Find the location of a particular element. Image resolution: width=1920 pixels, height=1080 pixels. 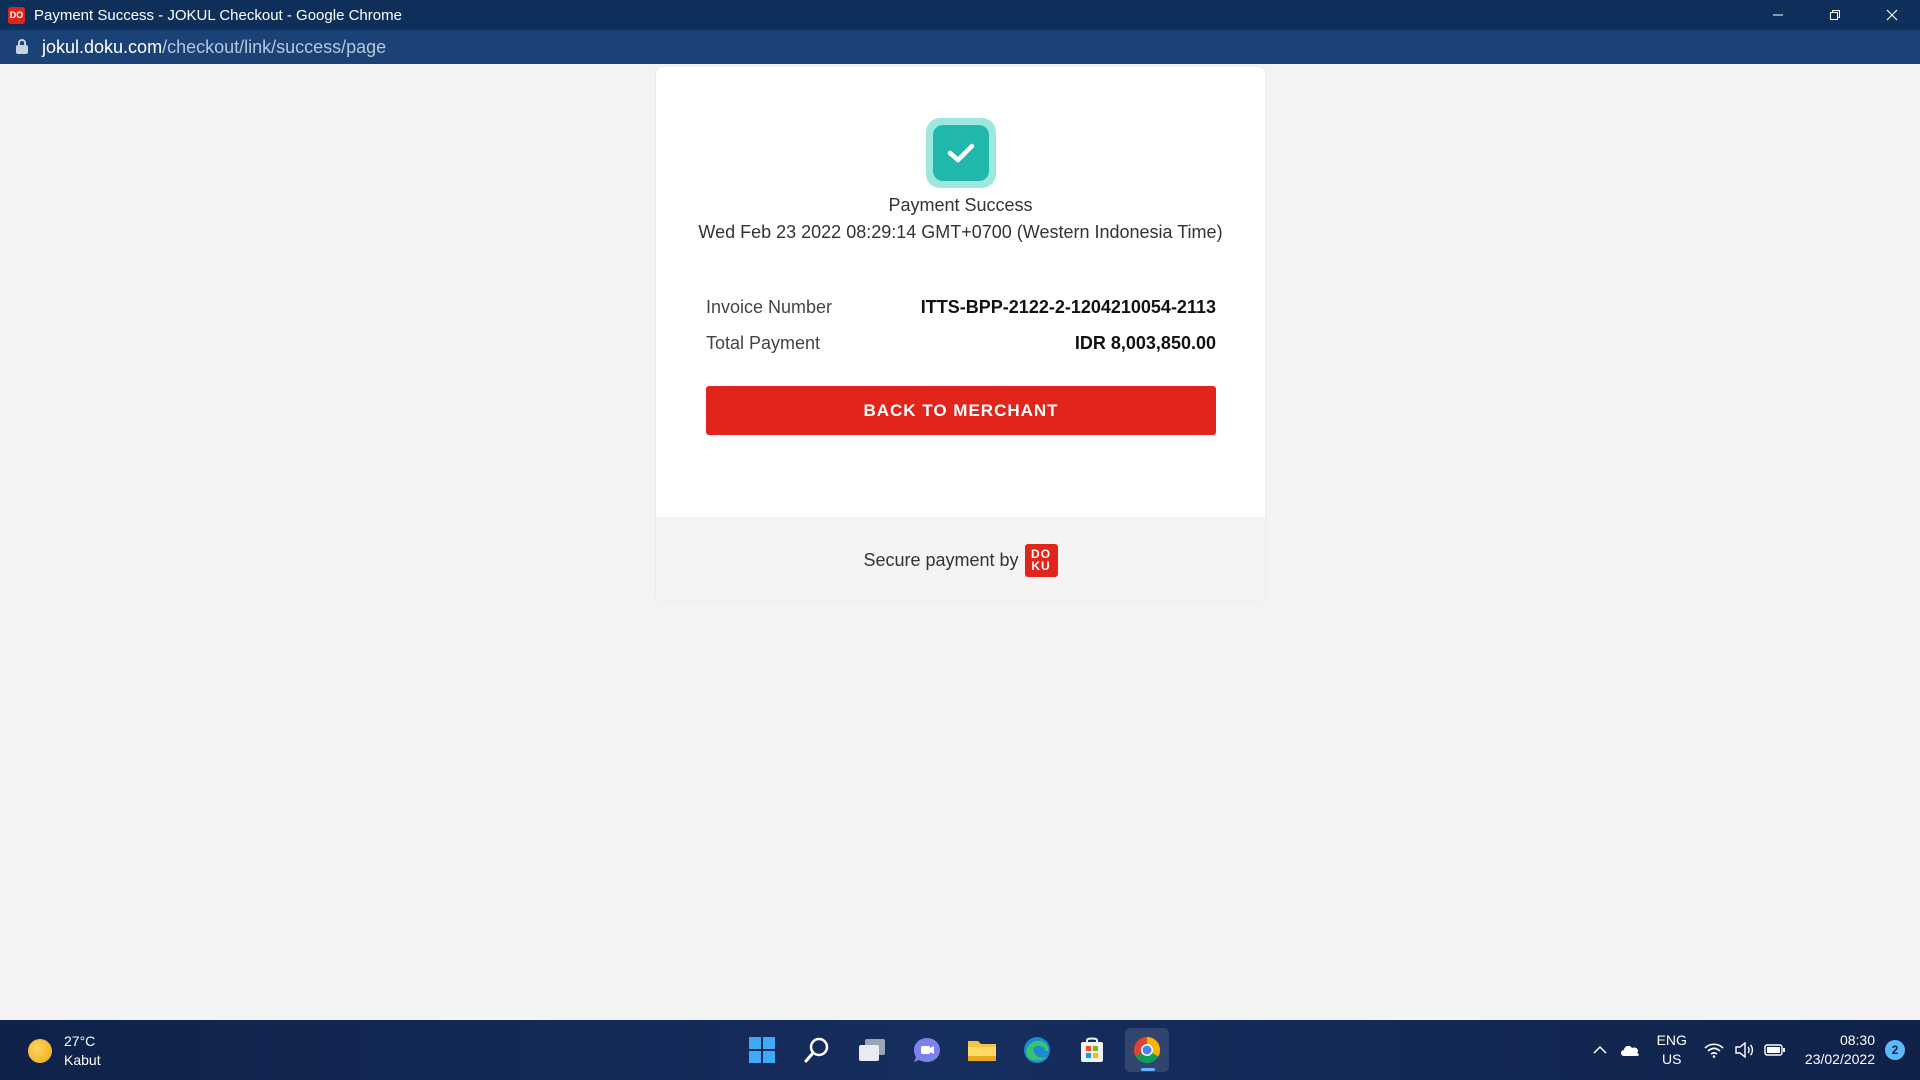

url-path: /checkout/link/success/page is located at coordinates (274, 46).